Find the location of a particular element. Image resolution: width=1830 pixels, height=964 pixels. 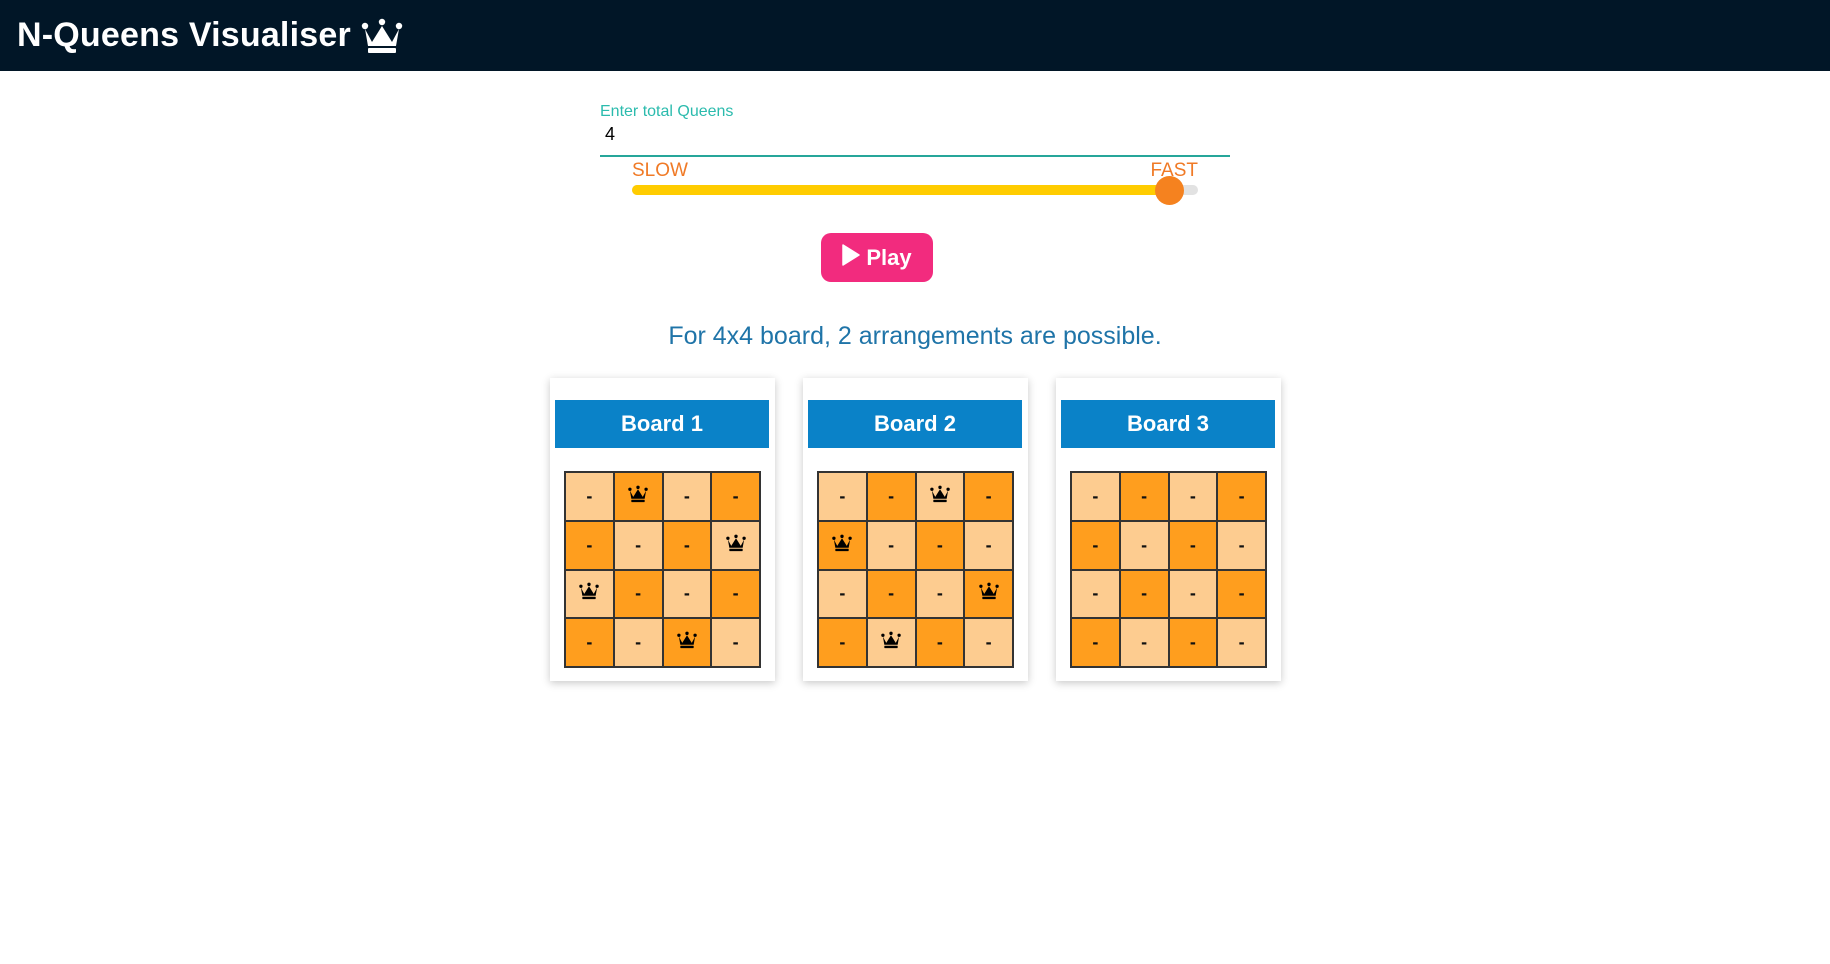

queens-input-label: Enter total Queens is located at coordinates (667, 111).